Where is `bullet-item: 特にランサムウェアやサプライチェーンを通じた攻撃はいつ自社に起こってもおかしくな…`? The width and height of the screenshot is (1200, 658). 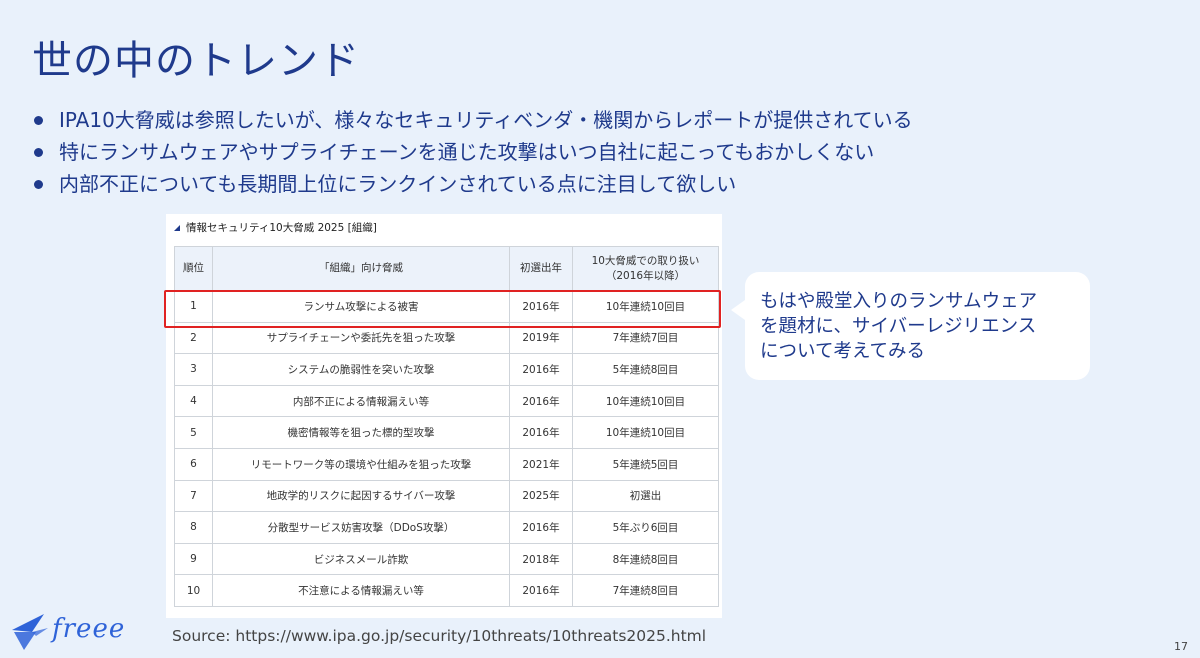 bullet-item: 特にランサムウェアやサプライチェーンを通じた攻撃はいつ自社に起こってもおかしくな… is located at coordinates (594, 152).